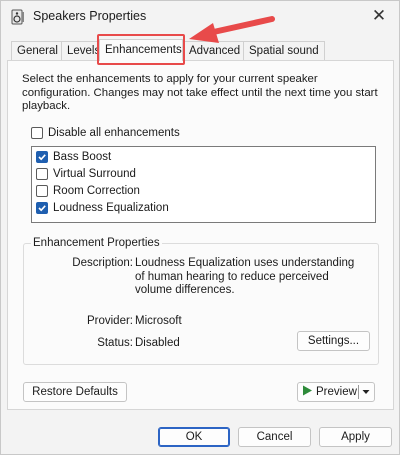  What do you see at coordinates (158, 321) in the screenshot?
I see `provider-value: Microsoft` at bounding box center [158, 321].